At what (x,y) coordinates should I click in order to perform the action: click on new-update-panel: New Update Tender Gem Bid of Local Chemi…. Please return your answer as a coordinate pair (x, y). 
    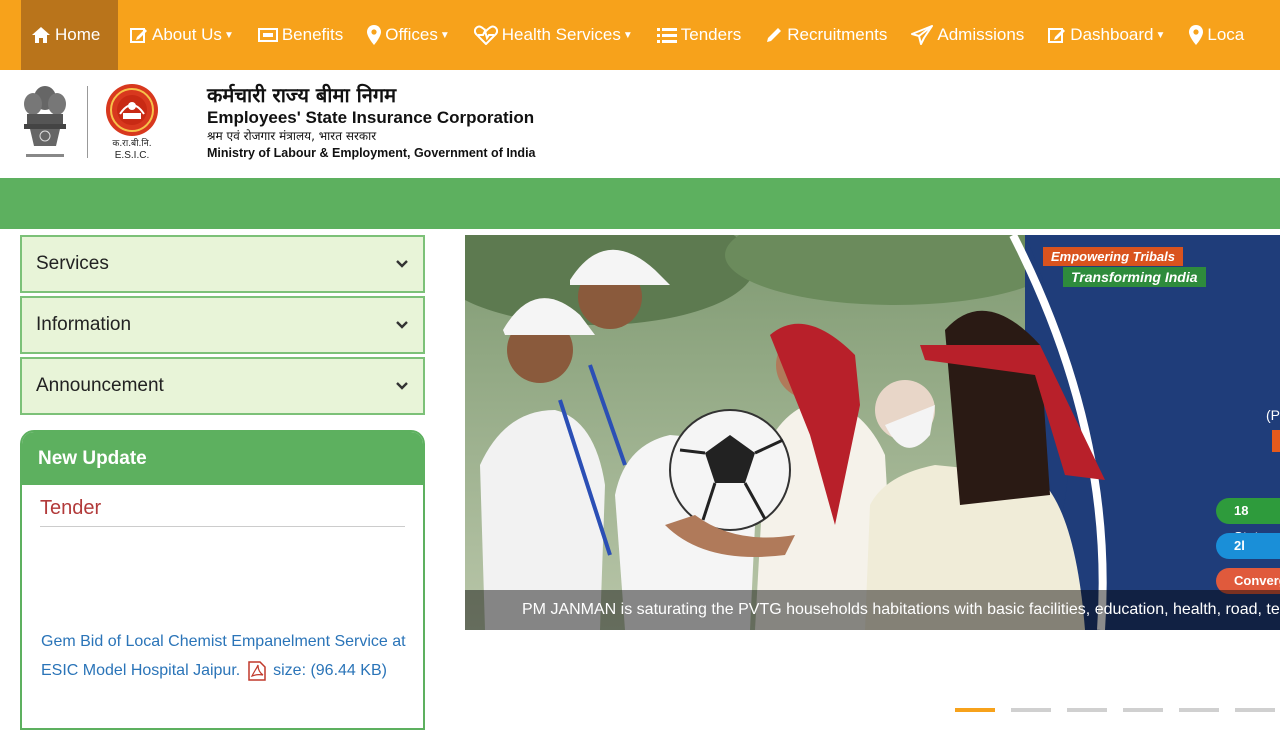
    Looking at the image, I should click on (222, 580).